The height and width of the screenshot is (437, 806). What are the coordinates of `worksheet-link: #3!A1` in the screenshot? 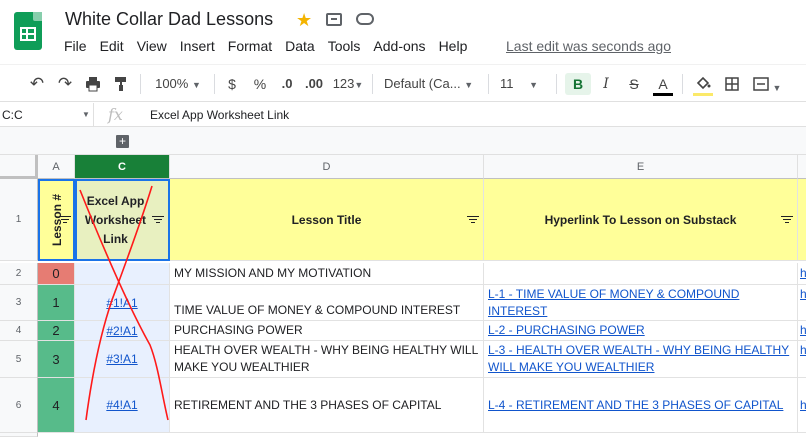 It's located at (121, 359).